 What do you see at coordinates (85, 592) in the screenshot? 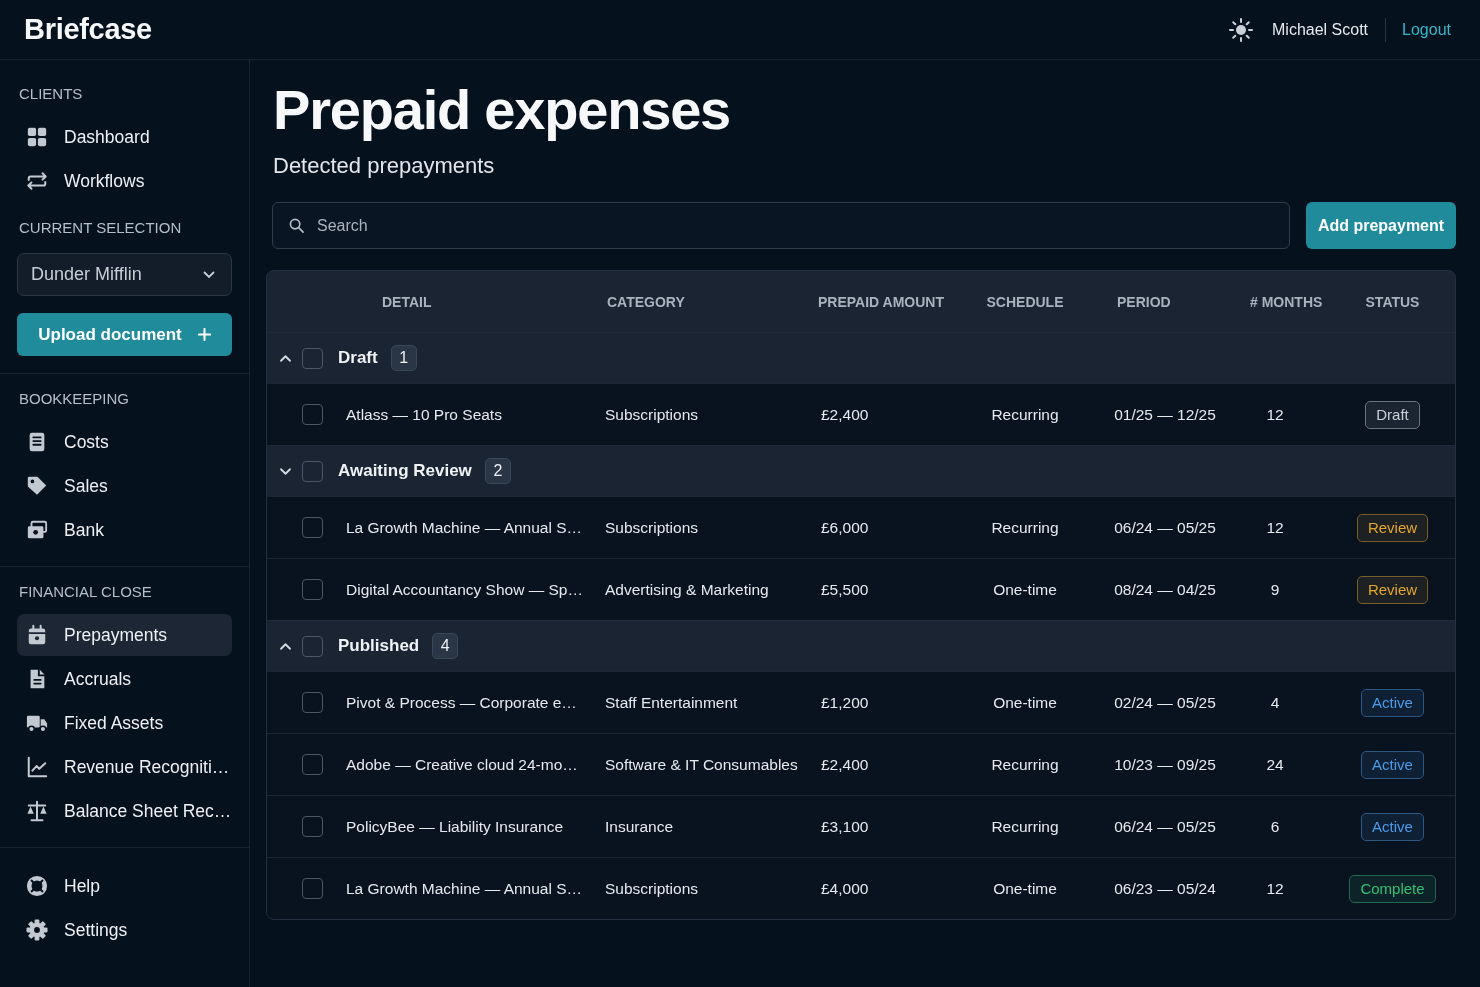
I see `section-label: FINANCIAL CLOSE` at bounding box center [85, 592].